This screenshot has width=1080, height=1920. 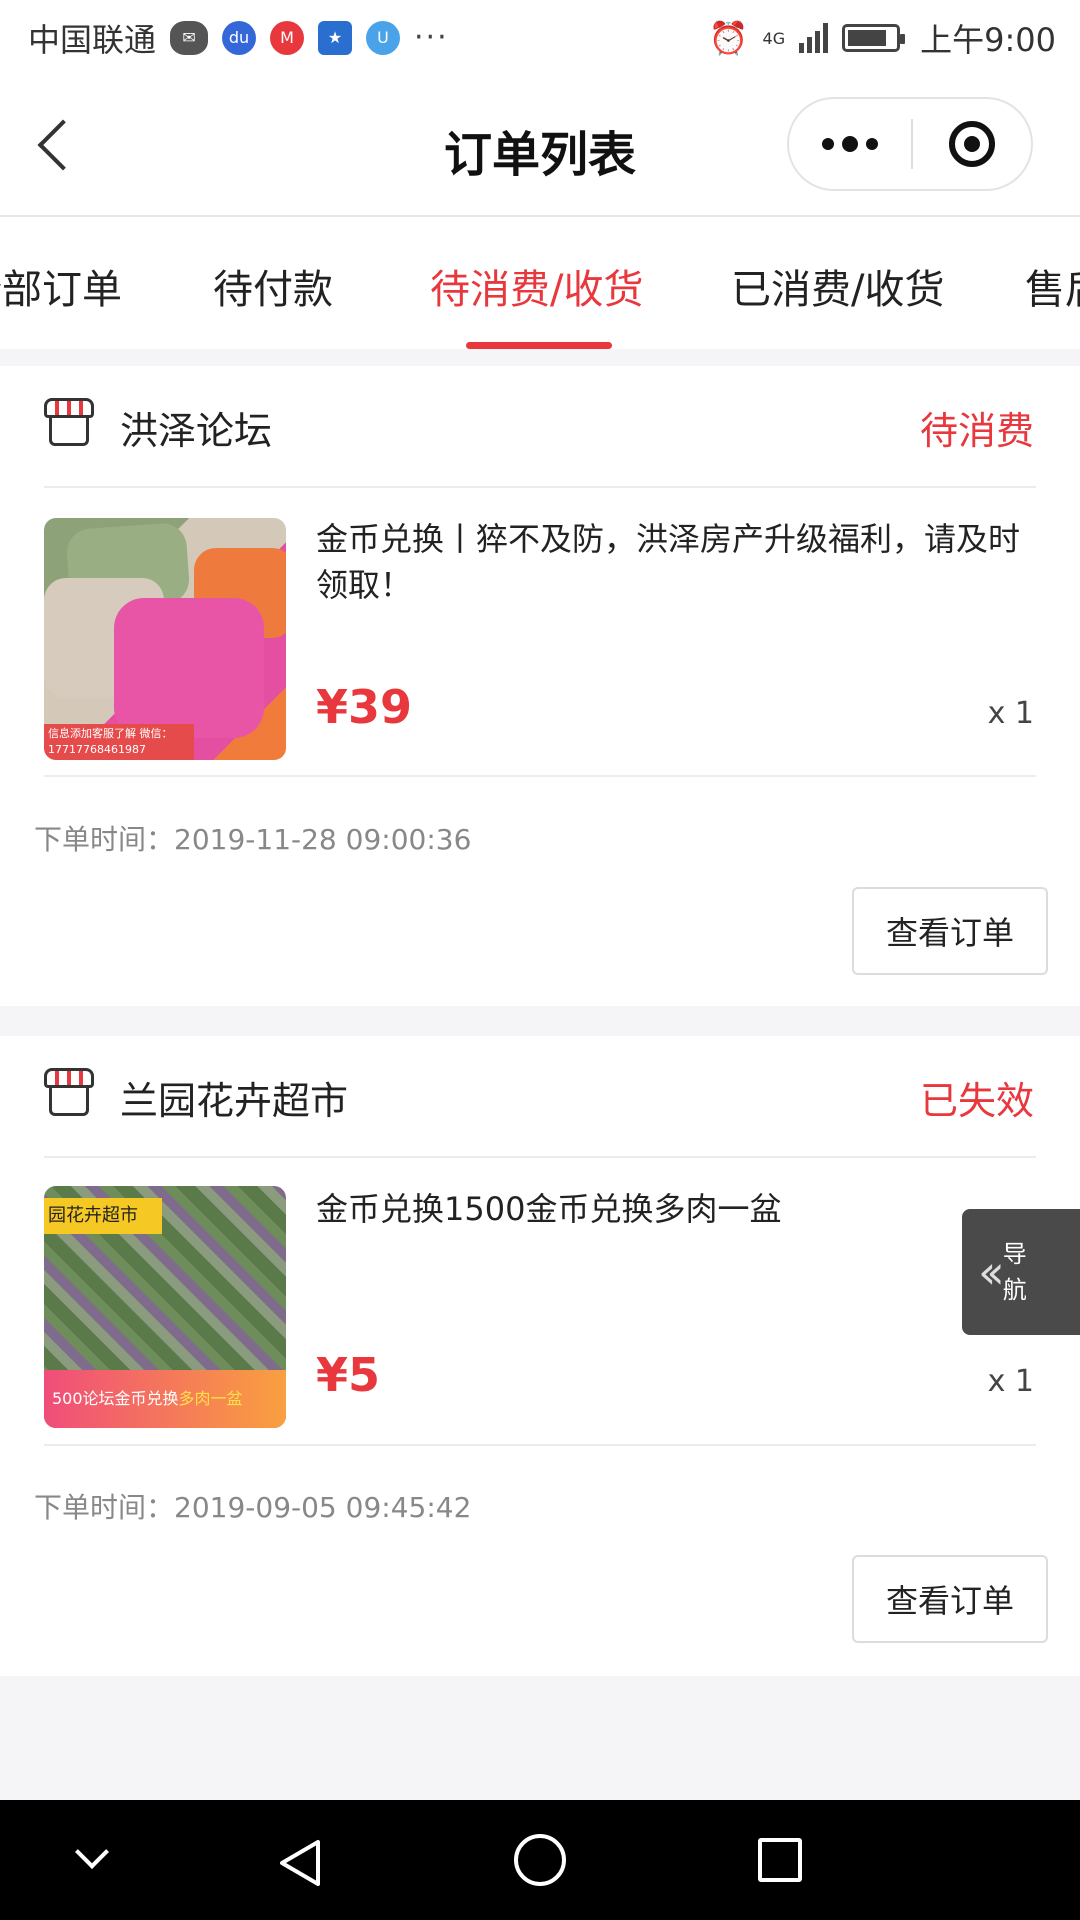 What do you see at coordinates (728, 37) in the screenshot?
I see `alarm-icon: ⏰` at bounding box center [728, 37].